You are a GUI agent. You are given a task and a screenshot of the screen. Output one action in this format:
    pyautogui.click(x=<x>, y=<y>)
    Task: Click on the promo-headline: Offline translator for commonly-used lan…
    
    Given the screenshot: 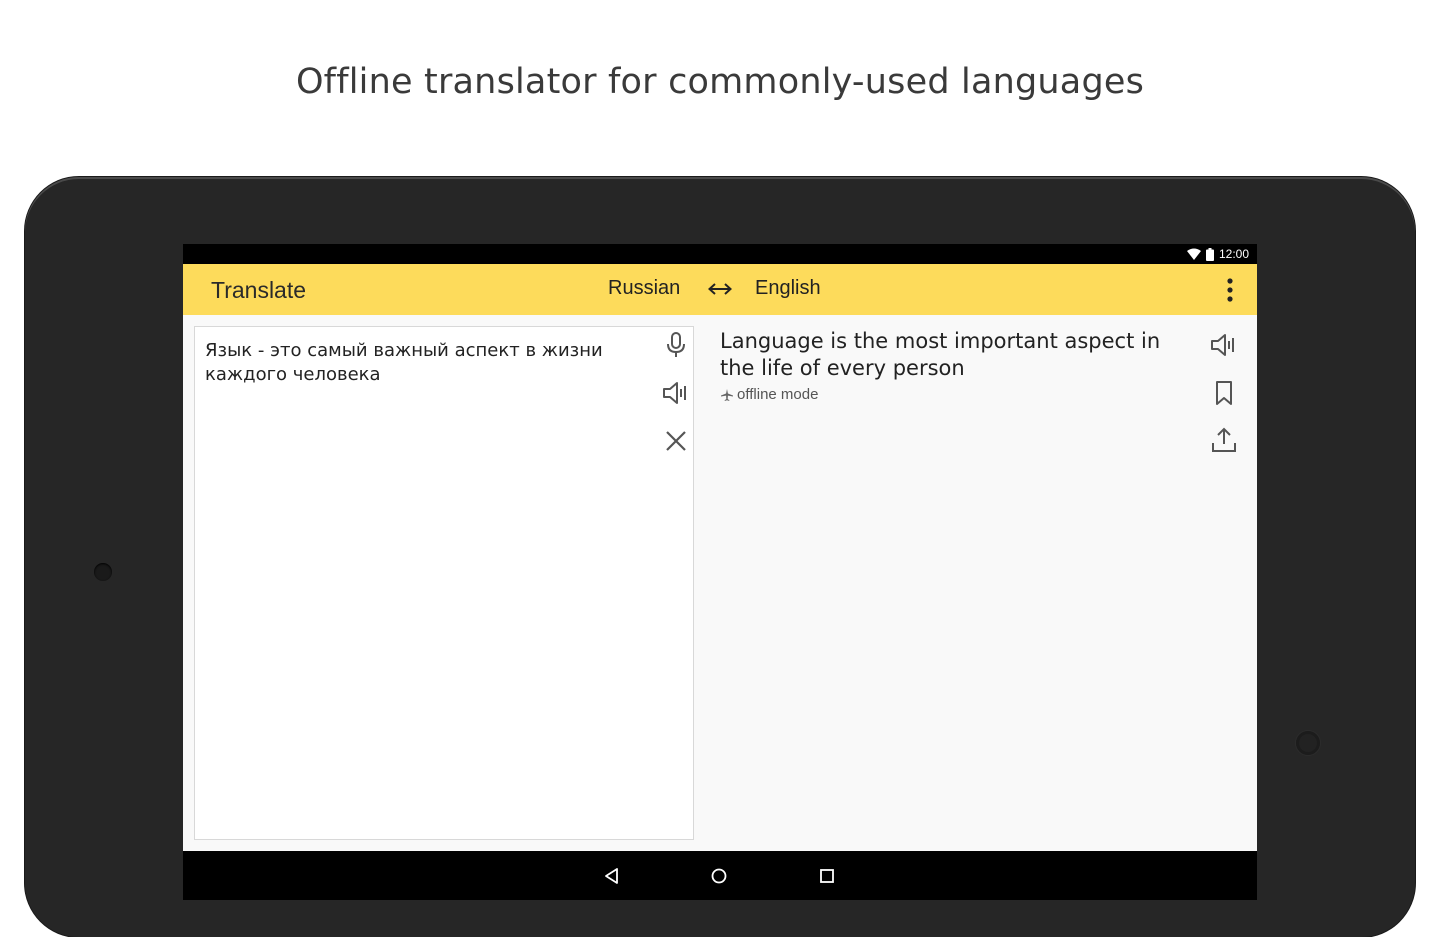 What is the action you would take?
    pyautogui.click(x=720, y=82)
    